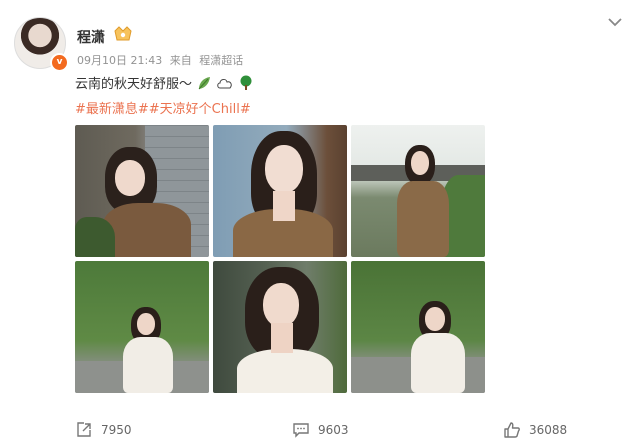 Image resolution: width=640 pixels, height=447 pixels. What do you see at coordinates (282, 338) in the screenshot?
I see `photo-5-neck` at bounding box center [282, 338].